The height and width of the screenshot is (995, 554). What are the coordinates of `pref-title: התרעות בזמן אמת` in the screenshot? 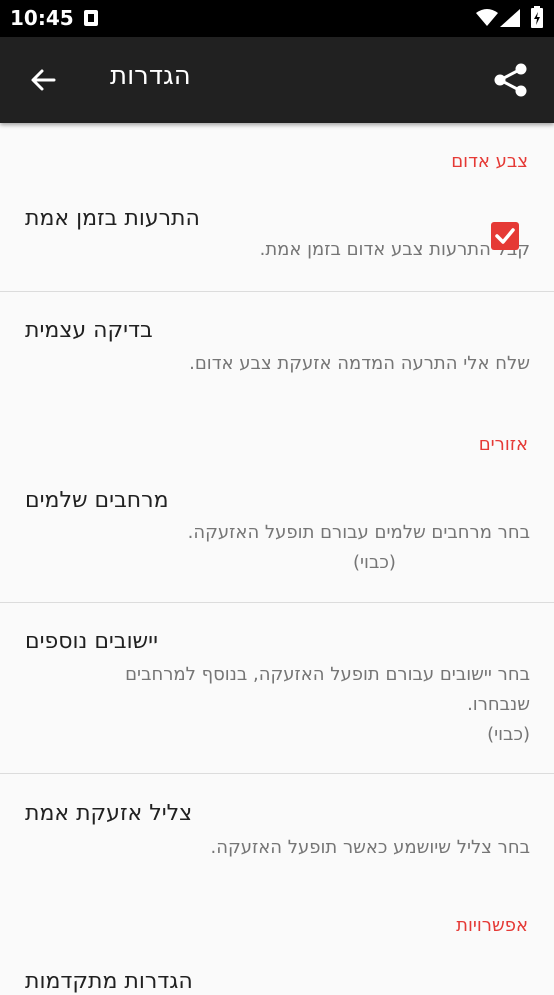 It's located at (112, 218).